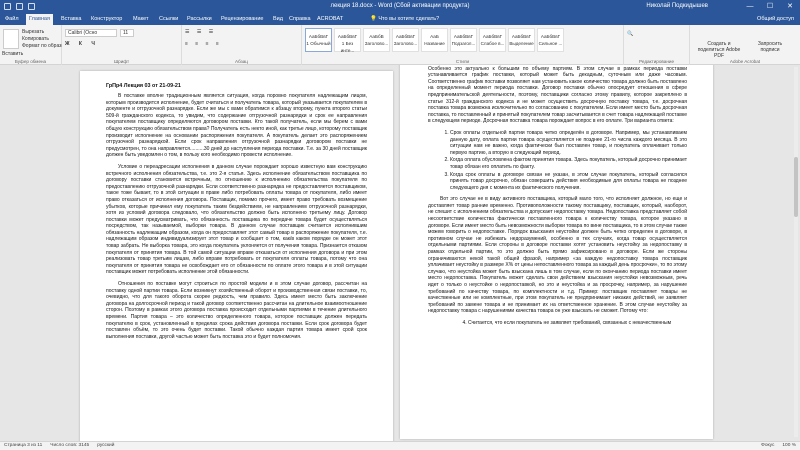 This screenshot has width=800, height=450. What do you see at coordinates (168, 19) in the screenshot?
I see `tab-references: Ссылки` at bounding box center [168, 19].